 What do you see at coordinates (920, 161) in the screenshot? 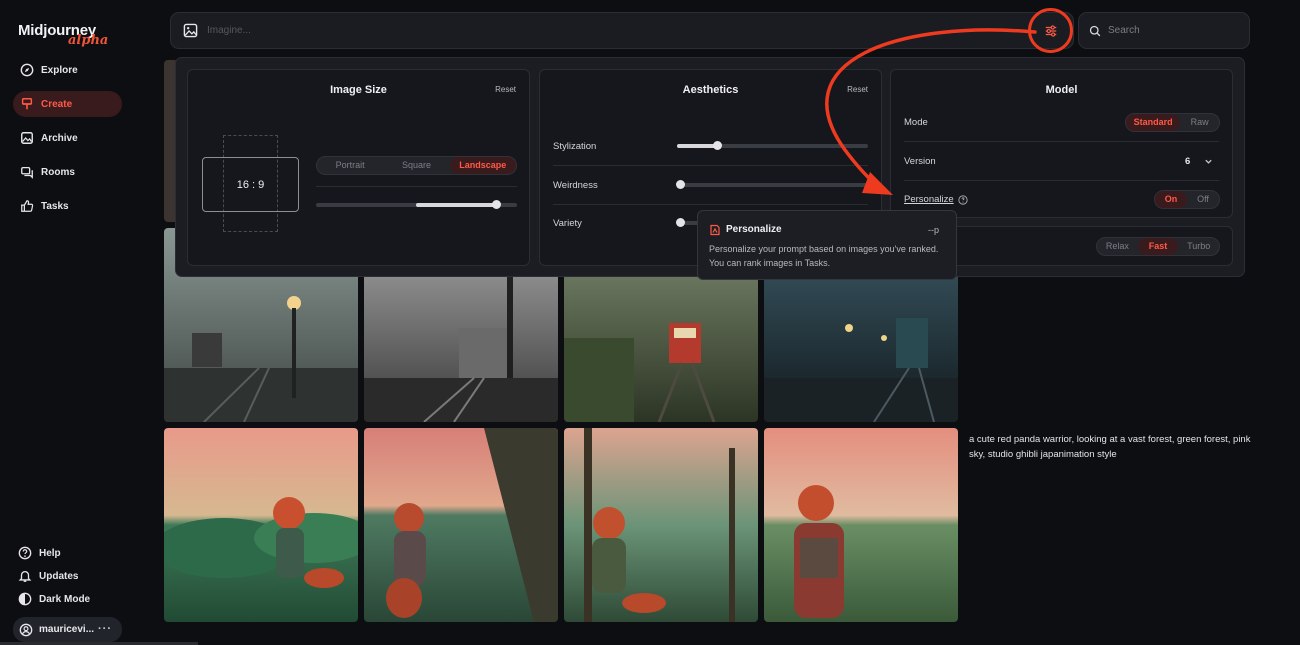
I see `version-label: Version` at bounding box center [920, 161].